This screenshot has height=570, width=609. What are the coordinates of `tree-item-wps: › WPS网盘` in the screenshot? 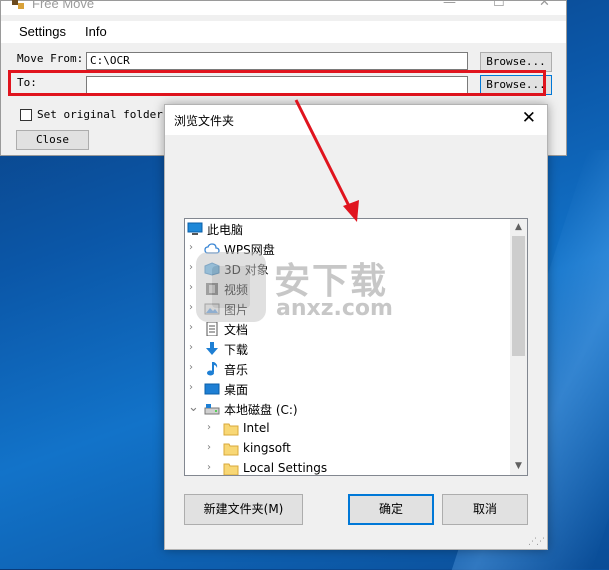 It's located at (348, 249).